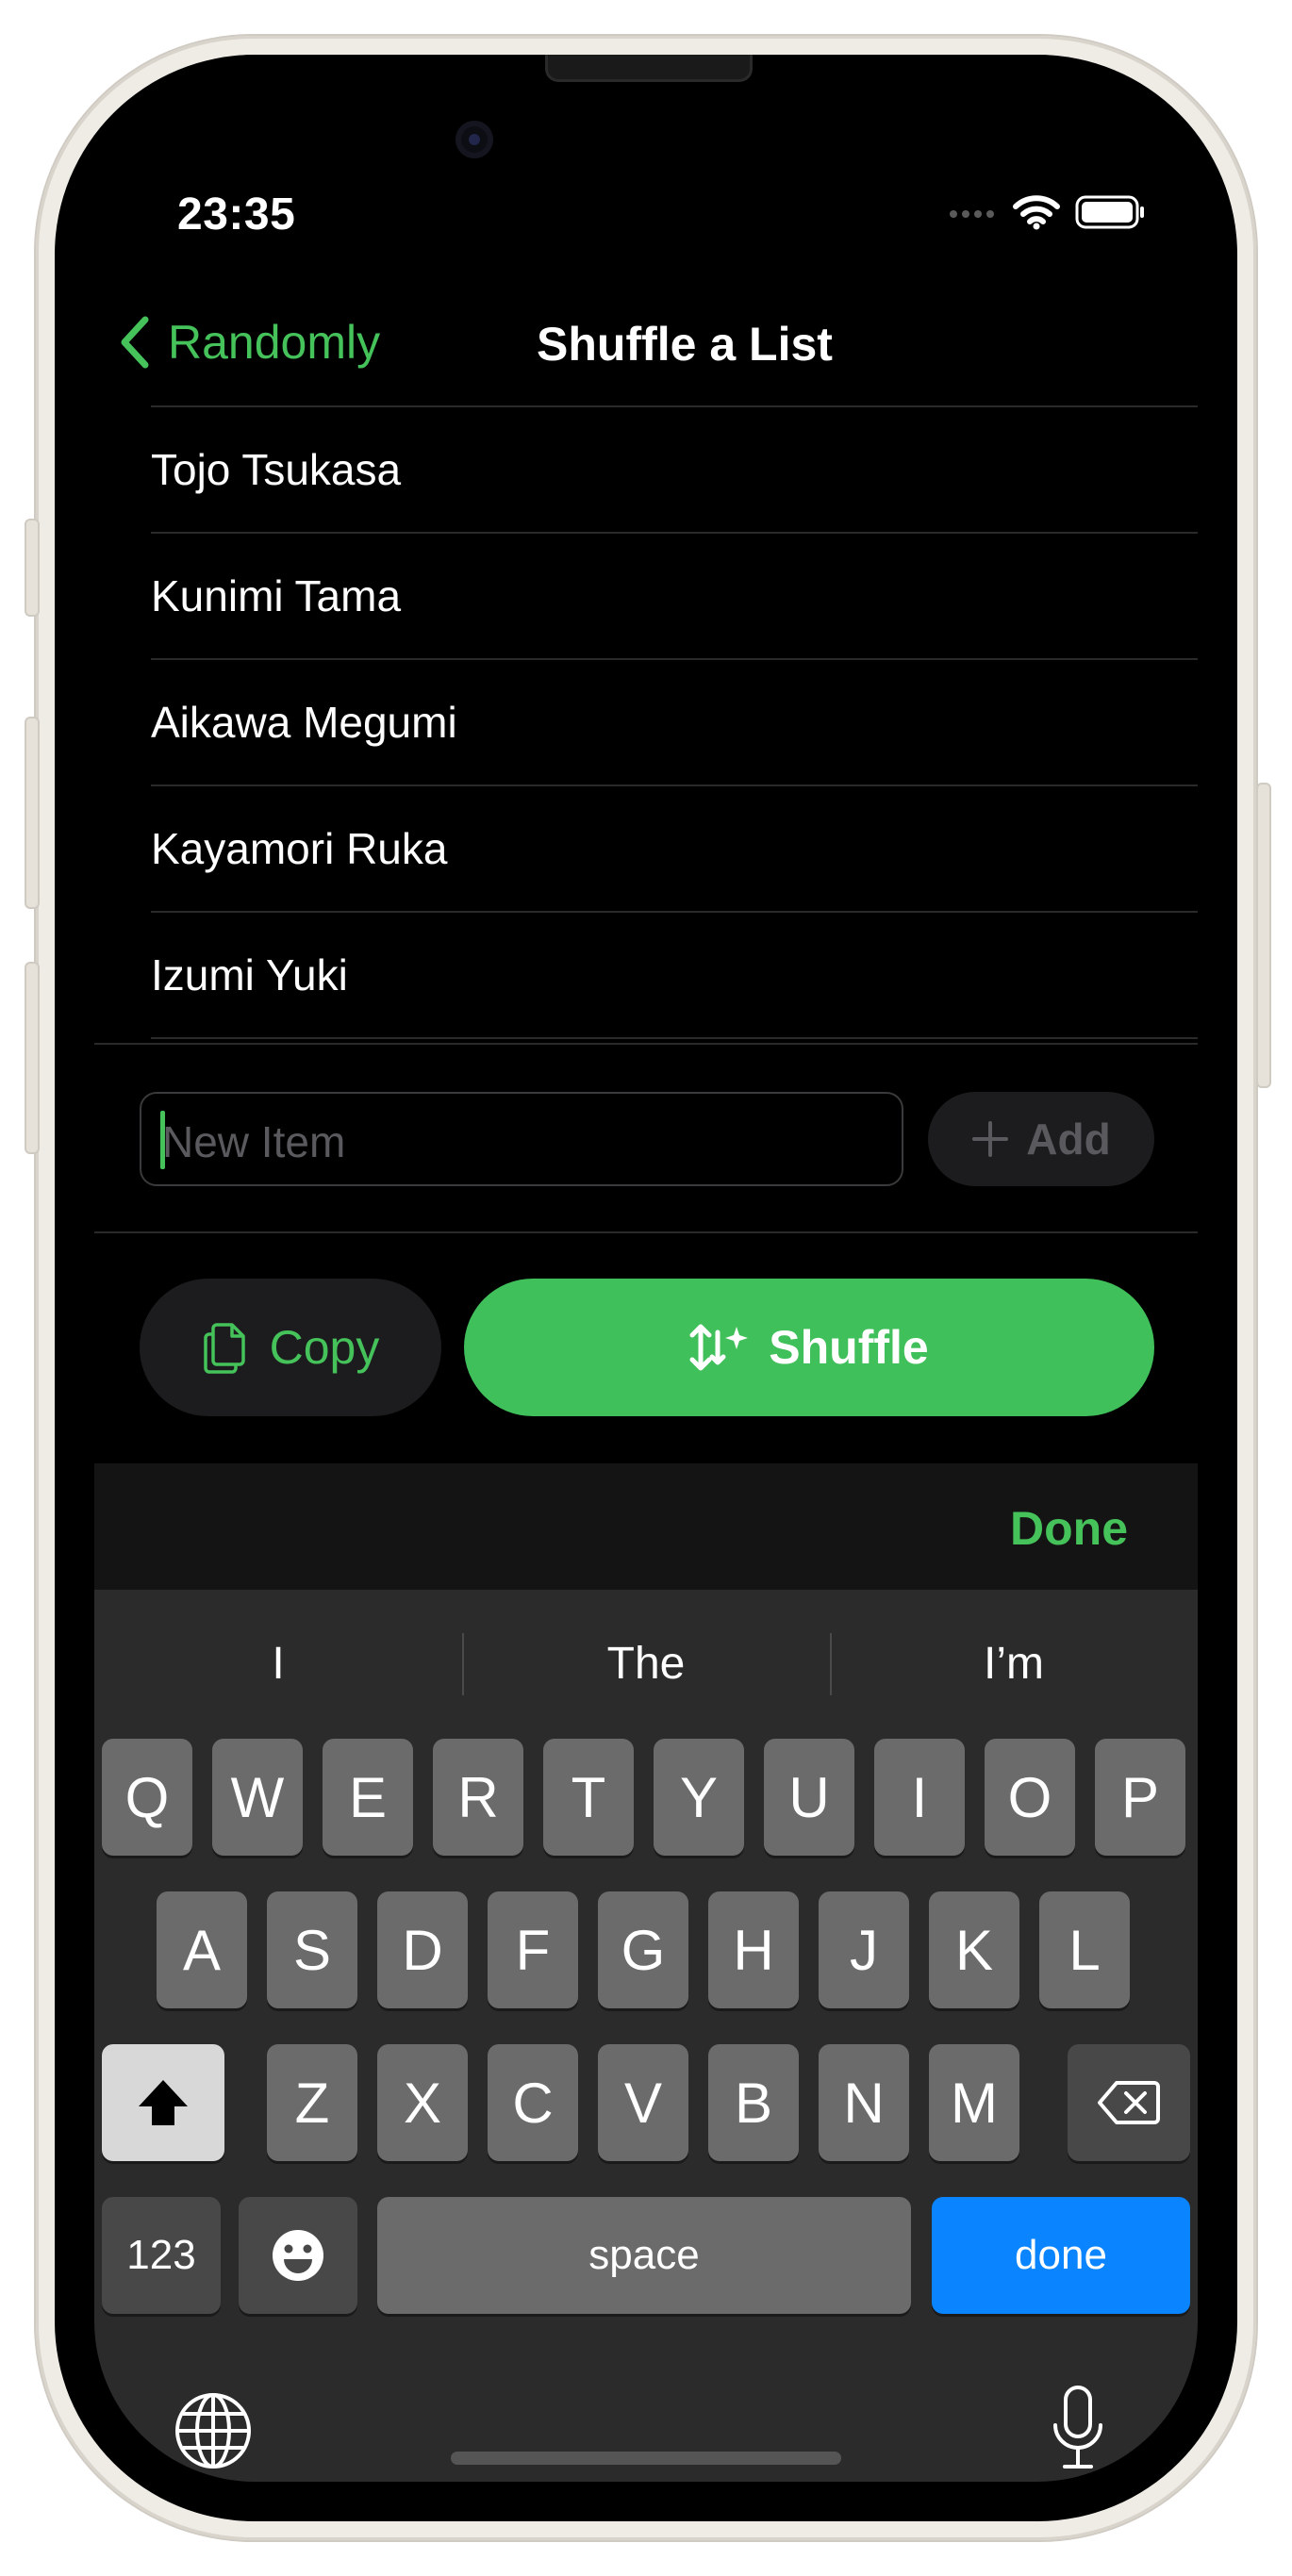 Image resolution: width=1292 pixels, height=2576 pixels. Describe the element at coordinates (1109, 212) in the screenshot. I see `battery-icon` at that location.